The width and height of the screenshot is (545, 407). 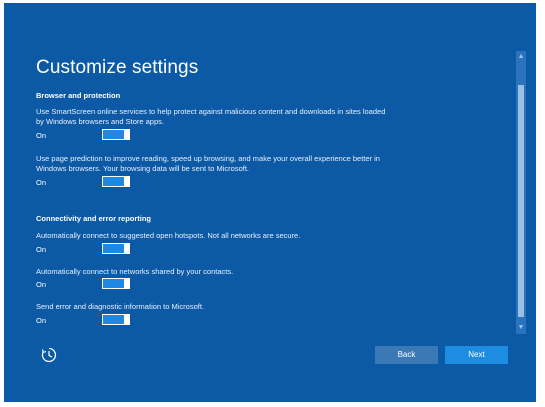 What do you see at coordinates (476, 355) in the screenshot?
I see `next-button: Next` at bounding box center [476, 355].